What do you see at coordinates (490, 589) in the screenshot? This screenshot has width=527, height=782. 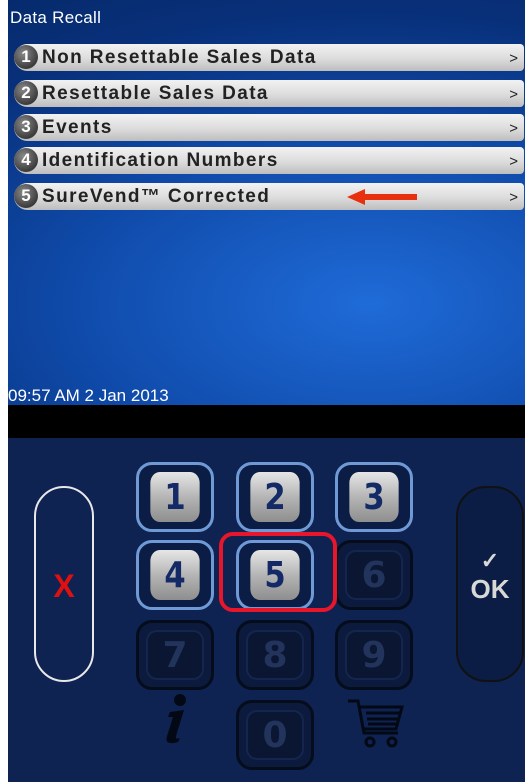 I see `ok-label: OK` at bounding box center [490, 589].